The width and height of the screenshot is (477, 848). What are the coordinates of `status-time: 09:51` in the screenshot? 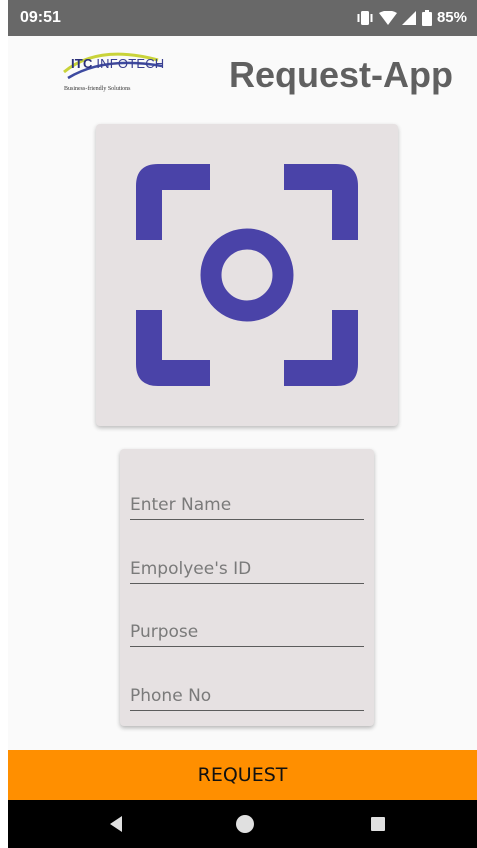 It's located at (40, 17).